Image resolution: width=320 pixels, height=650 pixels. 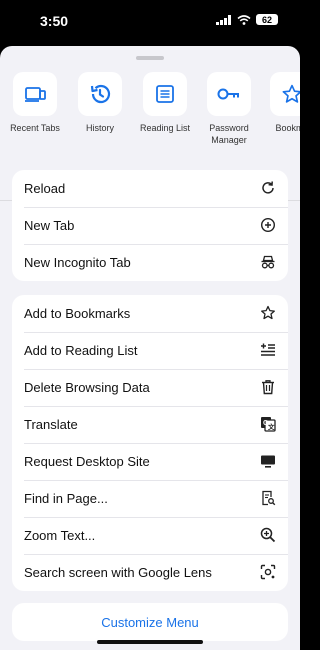 I want to click on lens-icon, so click(x=268, y=572).